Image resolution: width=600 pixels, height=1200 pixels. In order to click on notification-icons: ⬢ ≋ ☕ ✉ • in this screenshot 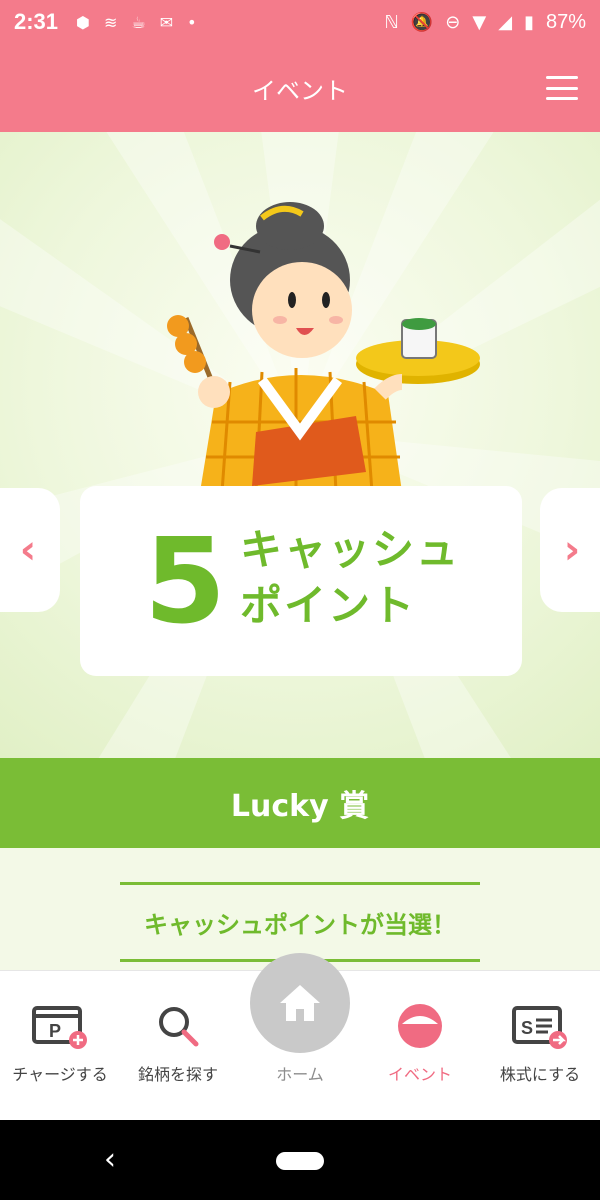, I will do `click(136, 22)`.